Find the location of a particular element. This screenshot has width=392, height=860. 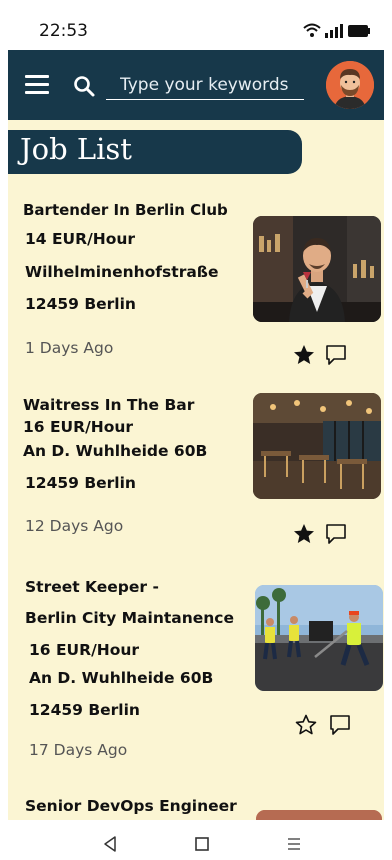

recents-icon is located at coordinates (294, 844).